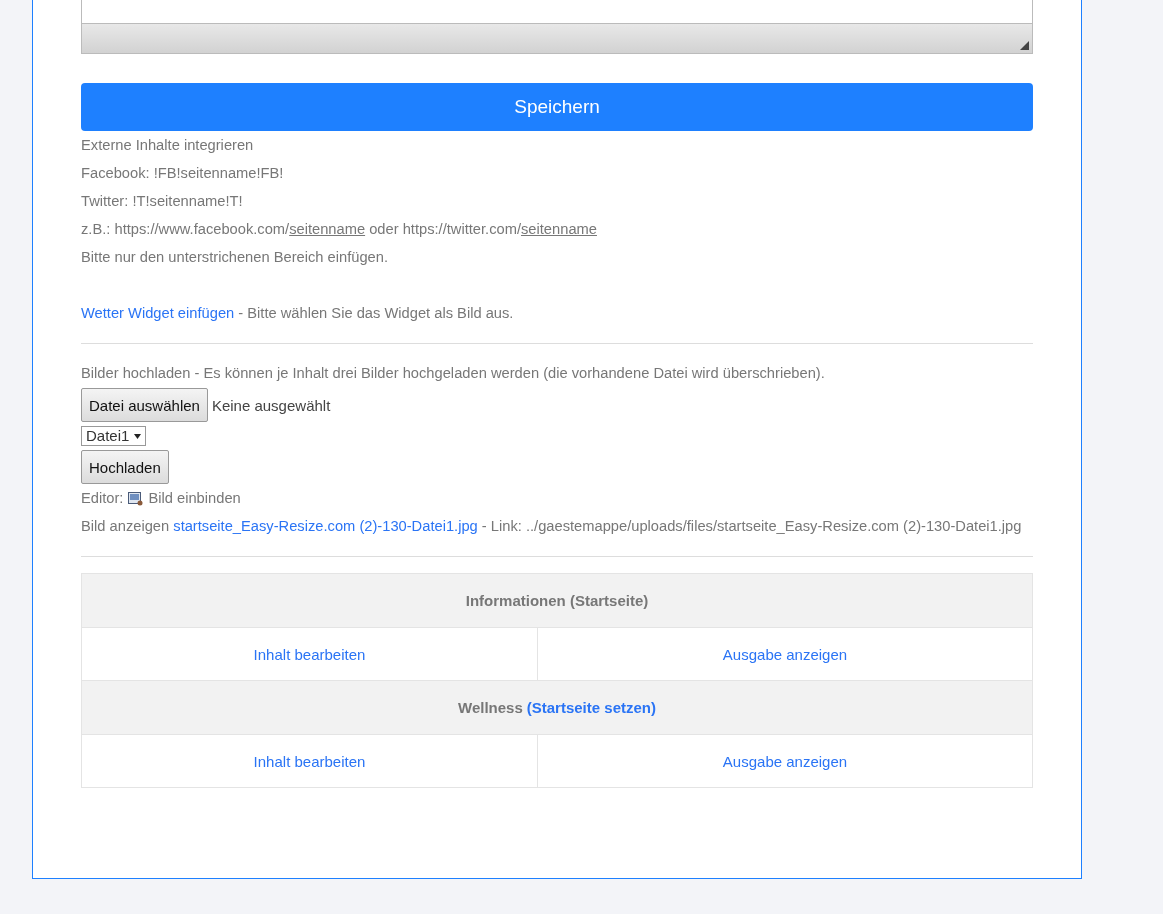 The height and width of the screenshot is (914, 1163). What do you see at coordinates (1024, 45) in the screenshot?
I see `resize-grip-icon` at bounding box center [1024, 45].